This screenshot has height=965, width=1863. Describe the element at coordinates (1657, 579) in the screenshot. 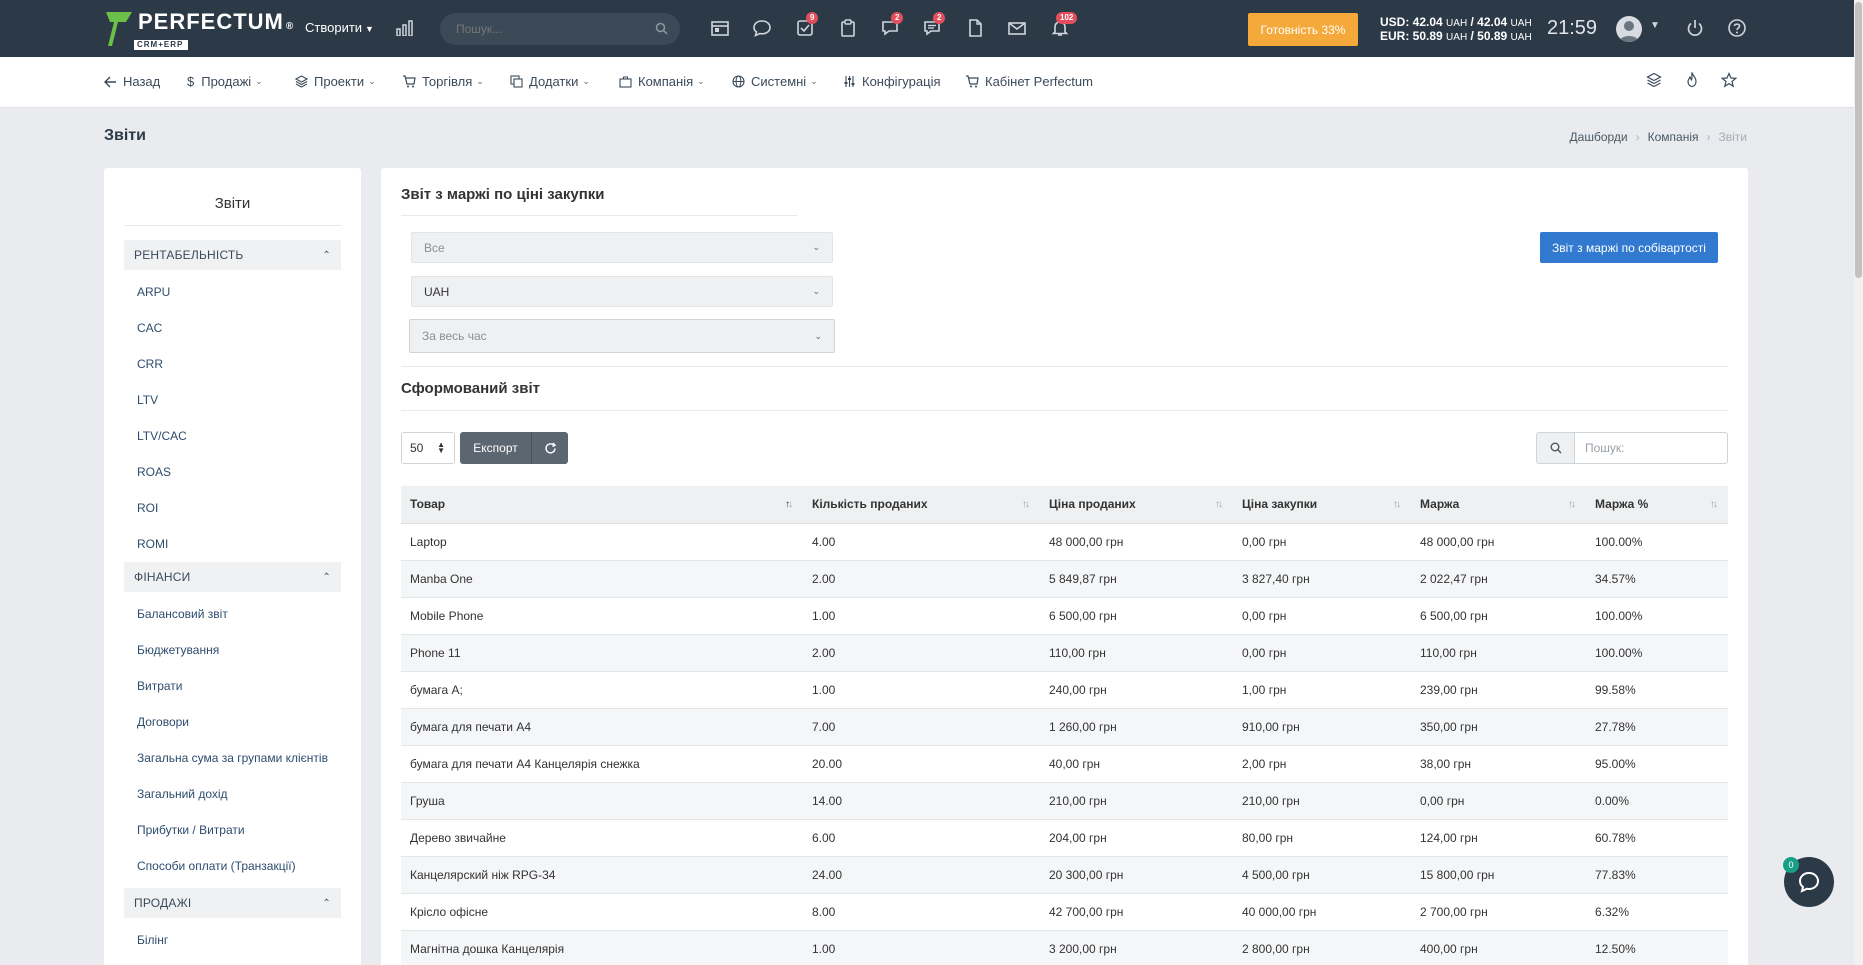

I see `table-cell: 34.57%` at that location.